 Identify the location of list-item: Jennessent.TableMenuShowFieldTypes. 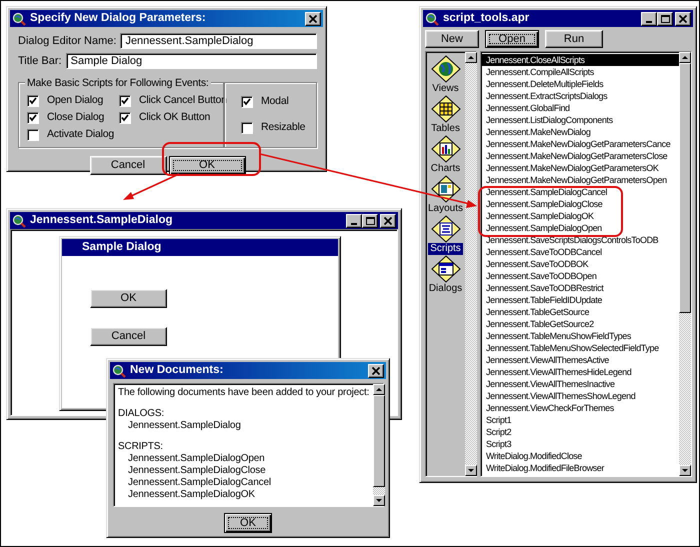
(580, 336).